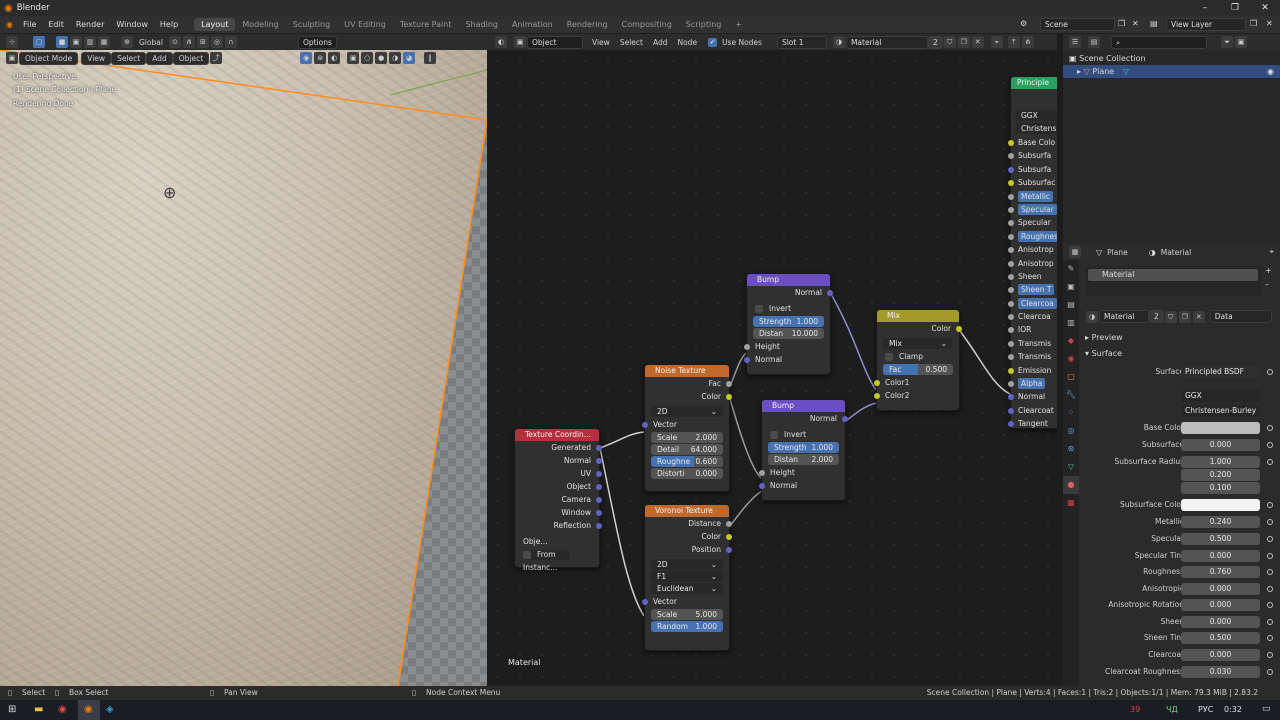 The image size is (1280, 720). What do you see at coordinates (1032, 182) in the screenshot?
I see `bsdf-input-row: Subsurfac` at bounding box center [1032, 182].